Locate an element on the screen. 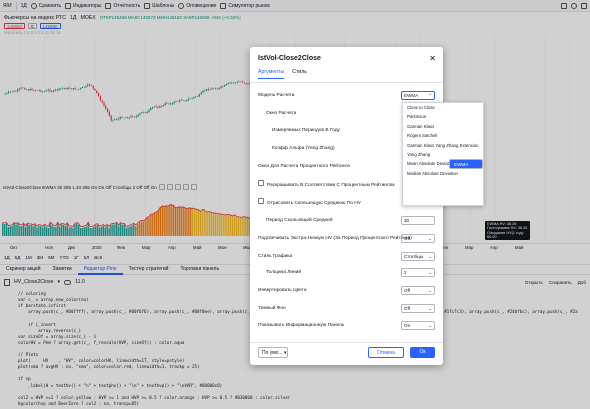  chevron-up-icon: ⌃ is located at coordinates (430, 95).